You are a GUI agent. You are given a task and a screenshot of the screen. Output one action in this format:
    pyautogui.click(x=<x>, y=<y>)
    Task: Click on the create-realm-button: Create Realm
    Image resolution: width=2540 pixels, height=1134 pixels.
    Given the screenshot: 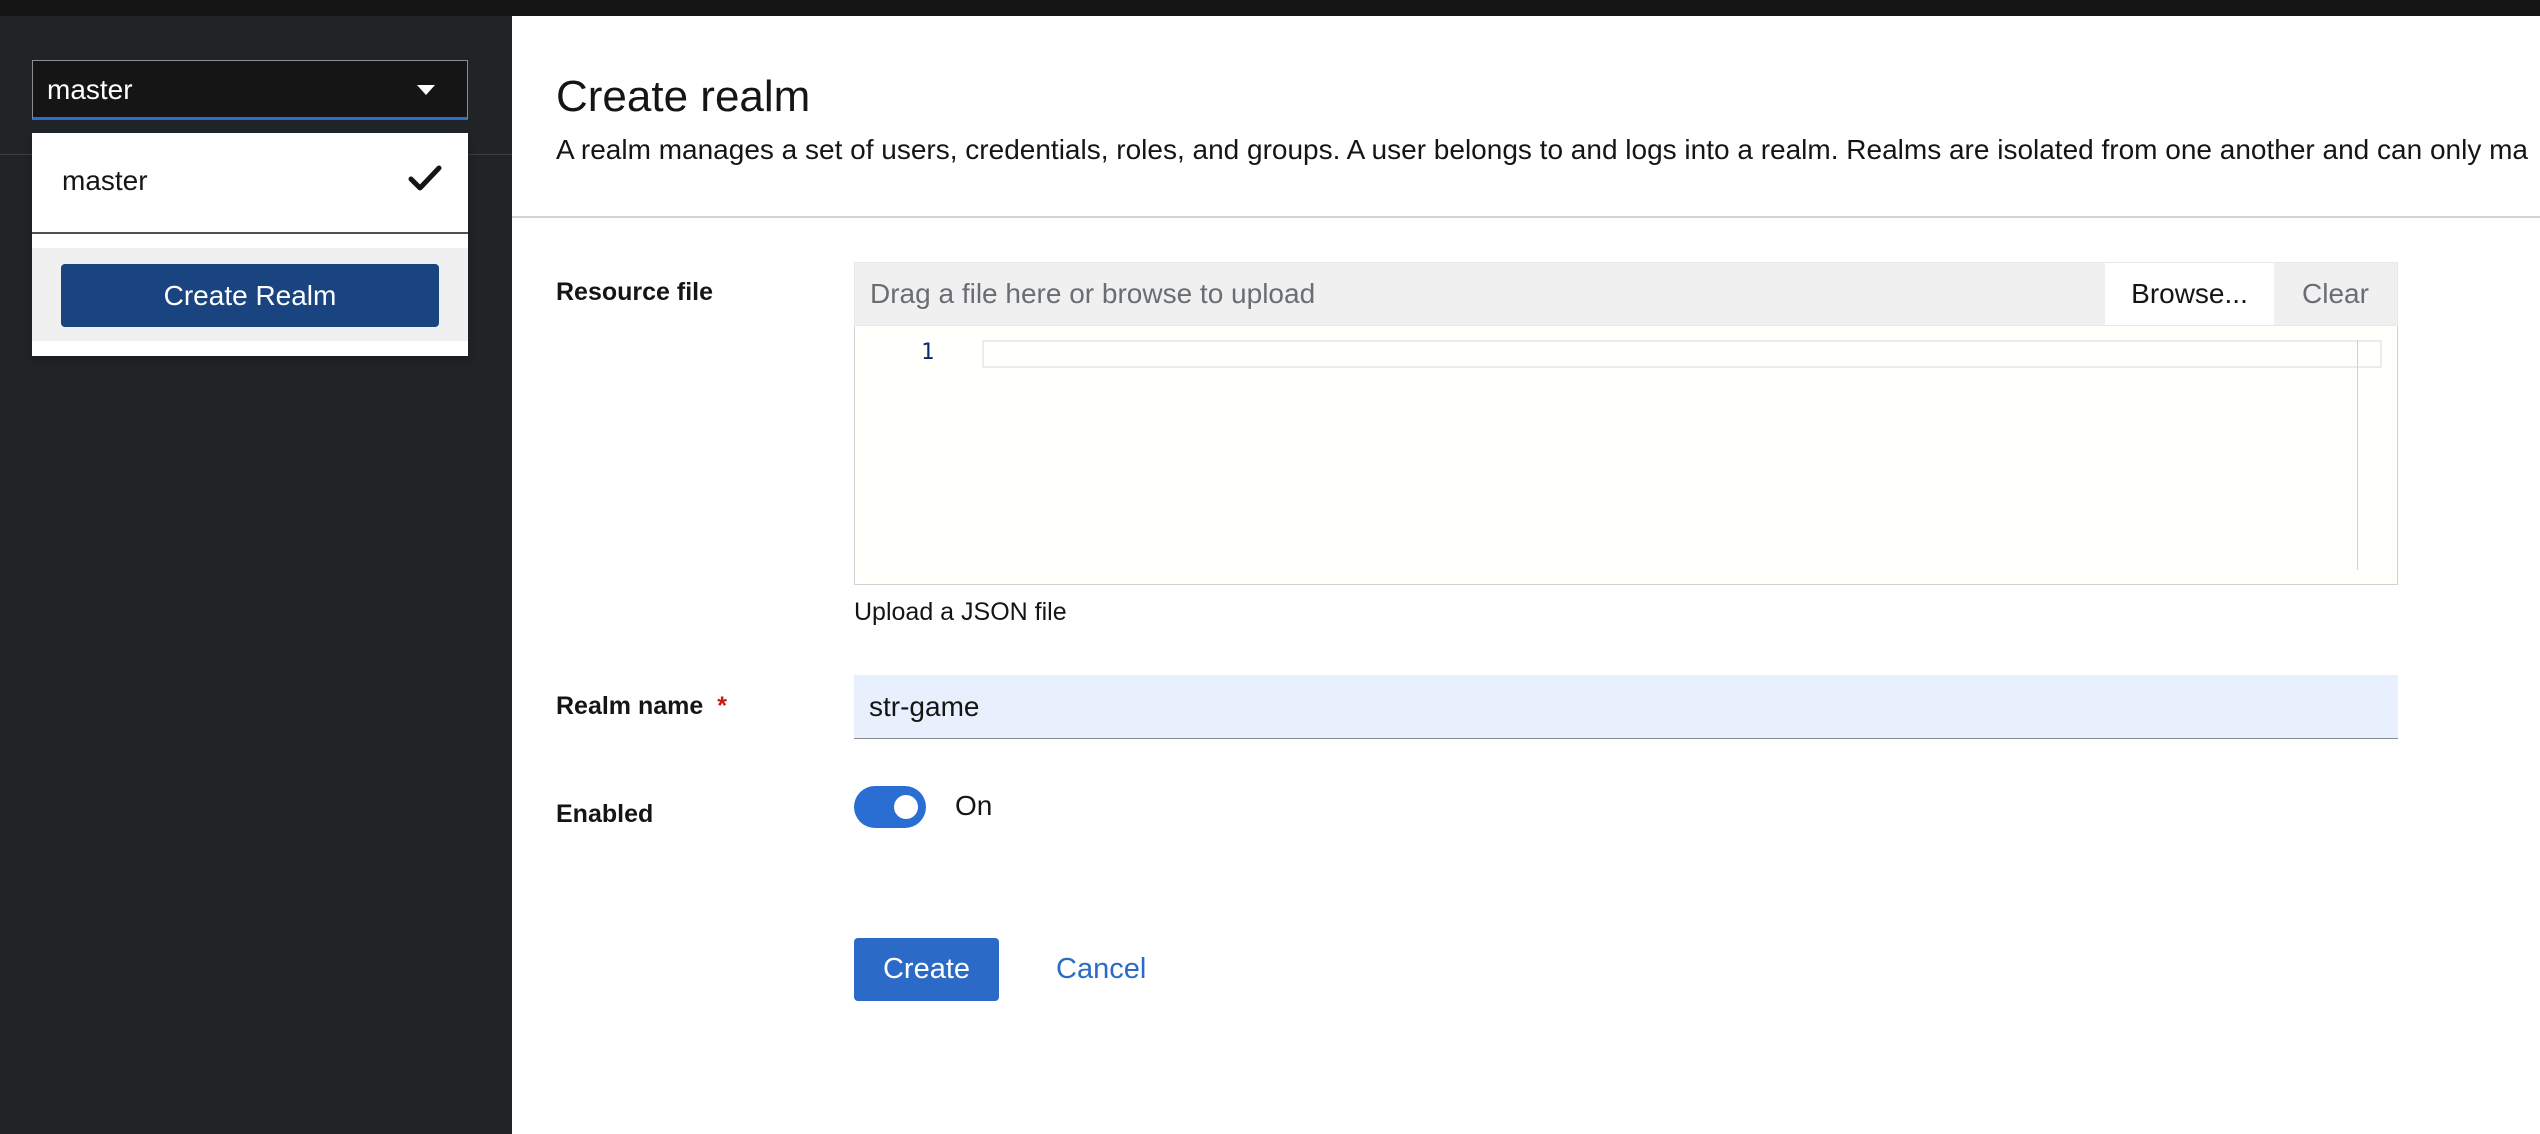 What is the action you would take?
    pyautogui.click(x=250, y=295)
    